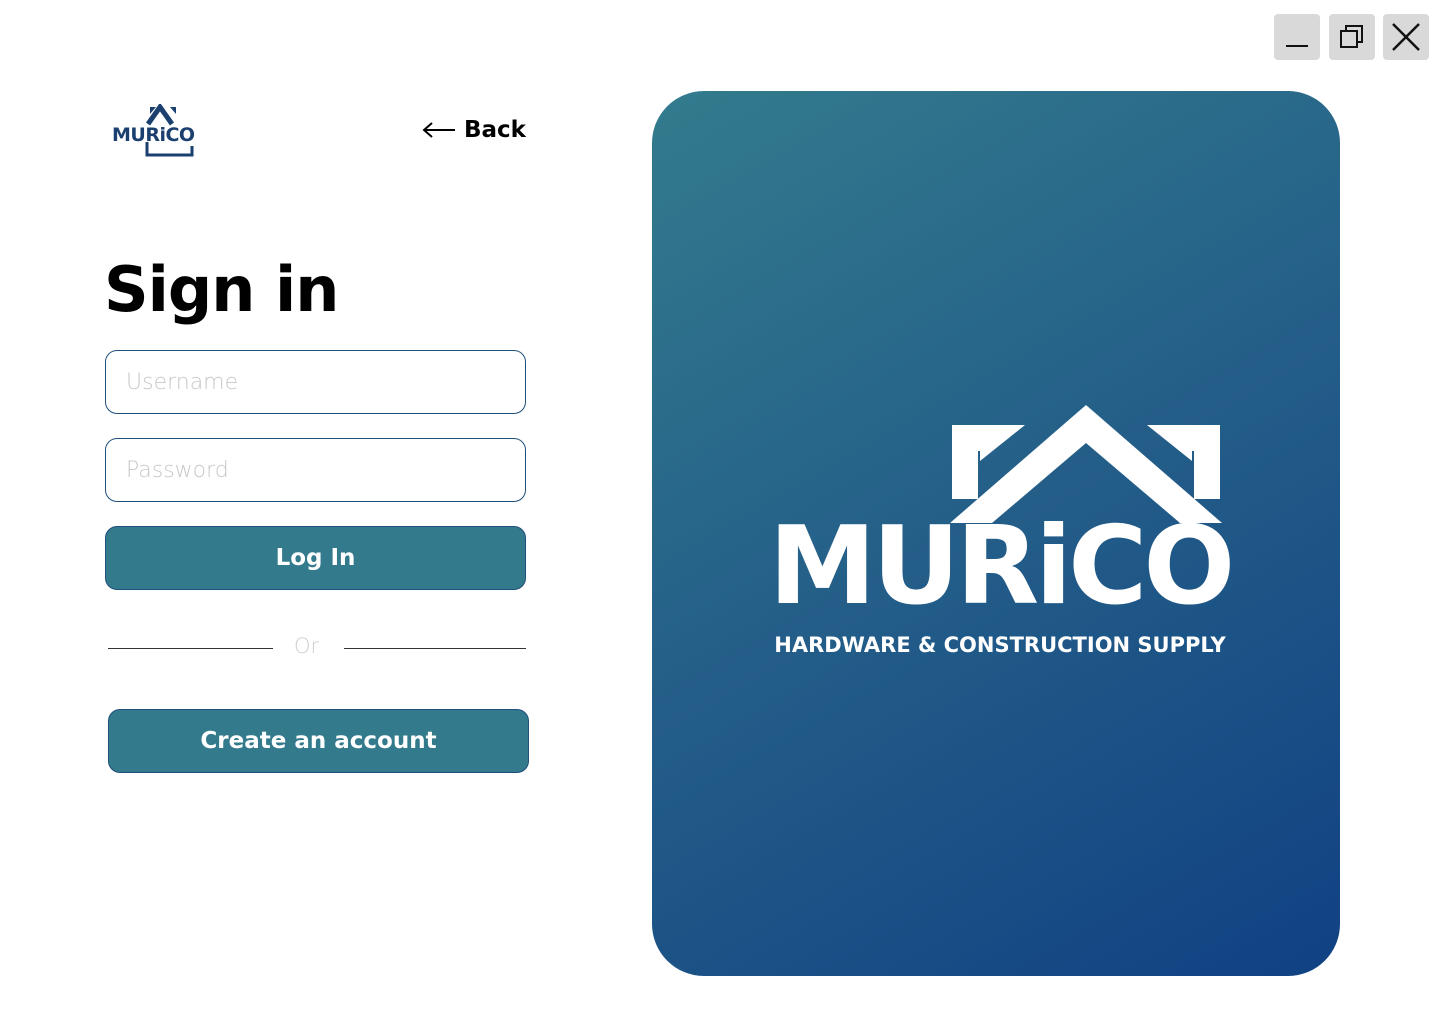  Describe the element at coordinates (1297, 46) in the screenshot. I see `minimize-icon` at that location.